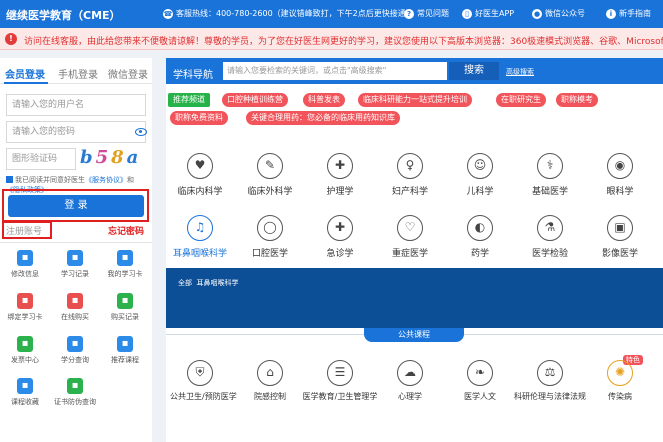  What do you see at coordinates (185, 283) in the screenshot?
I see `breadcrumb-all: 全部` at bounding box center [185, 283].